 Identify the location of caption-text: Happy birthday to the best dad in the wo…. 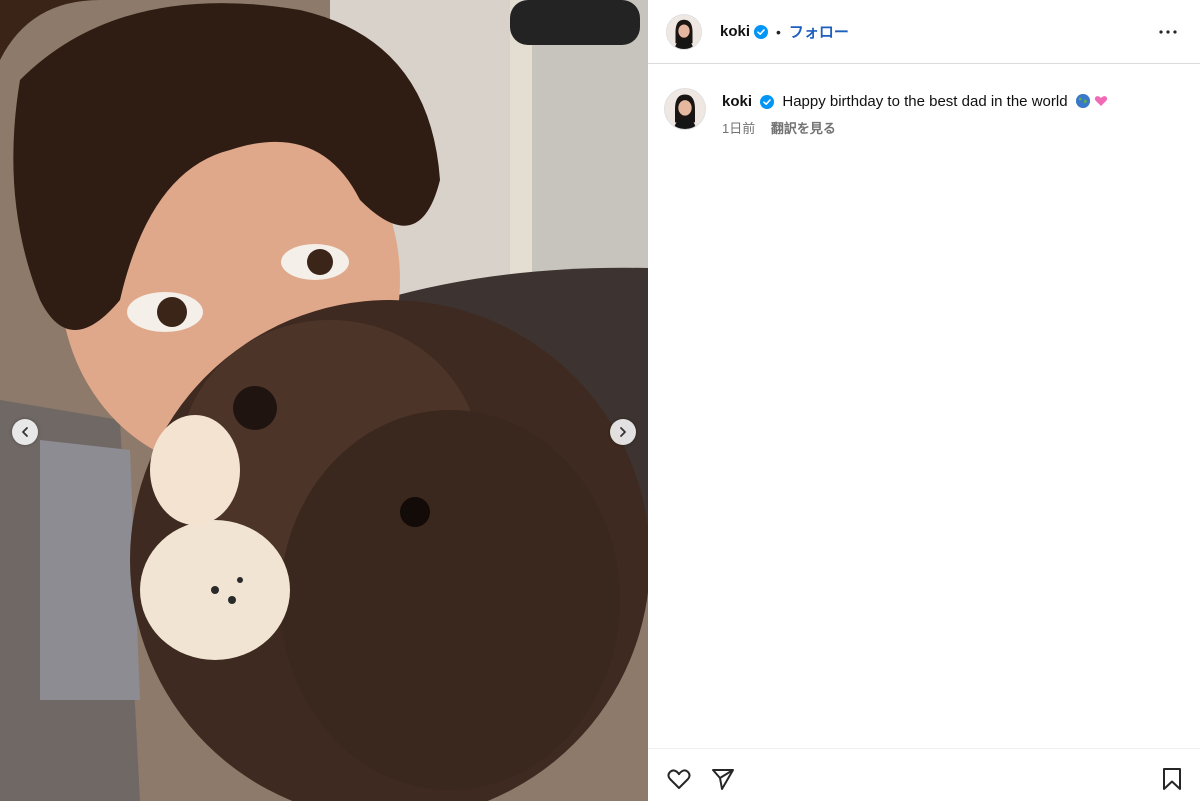
(925, 101).